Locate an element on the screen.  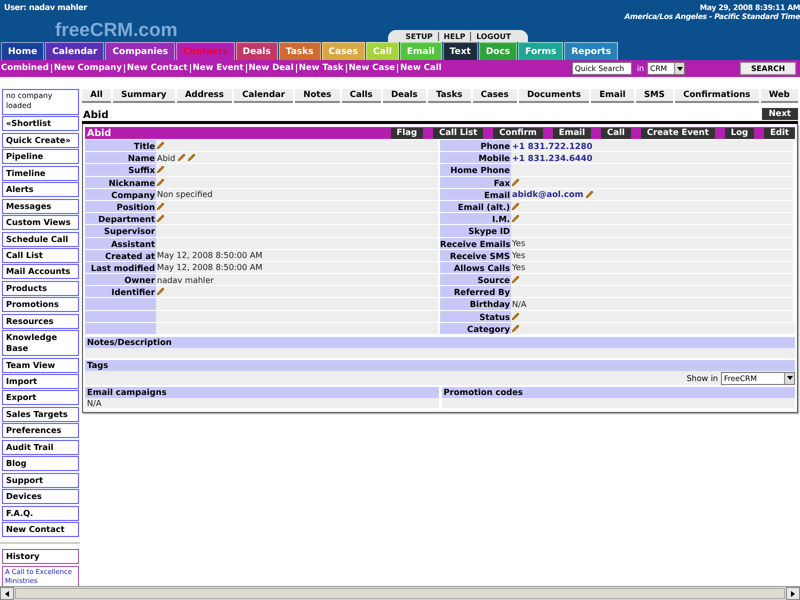
sidebar-item: Team View is located at coordinates (40, 365).